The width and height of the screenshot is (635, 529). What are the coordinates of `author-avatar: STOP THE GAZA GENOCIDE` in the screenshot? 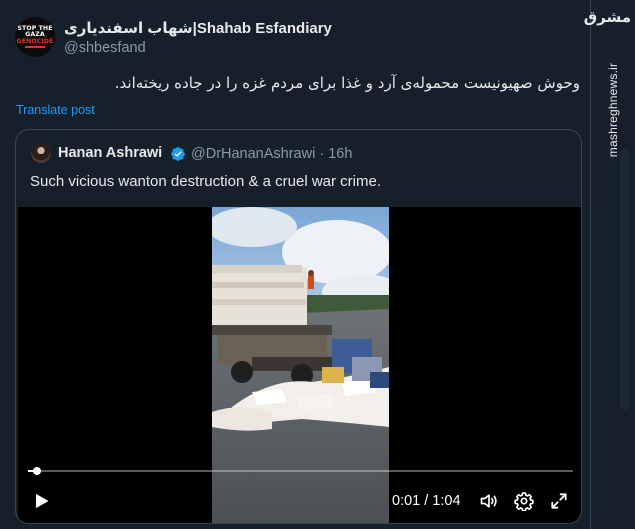 It's located at (35, 37).